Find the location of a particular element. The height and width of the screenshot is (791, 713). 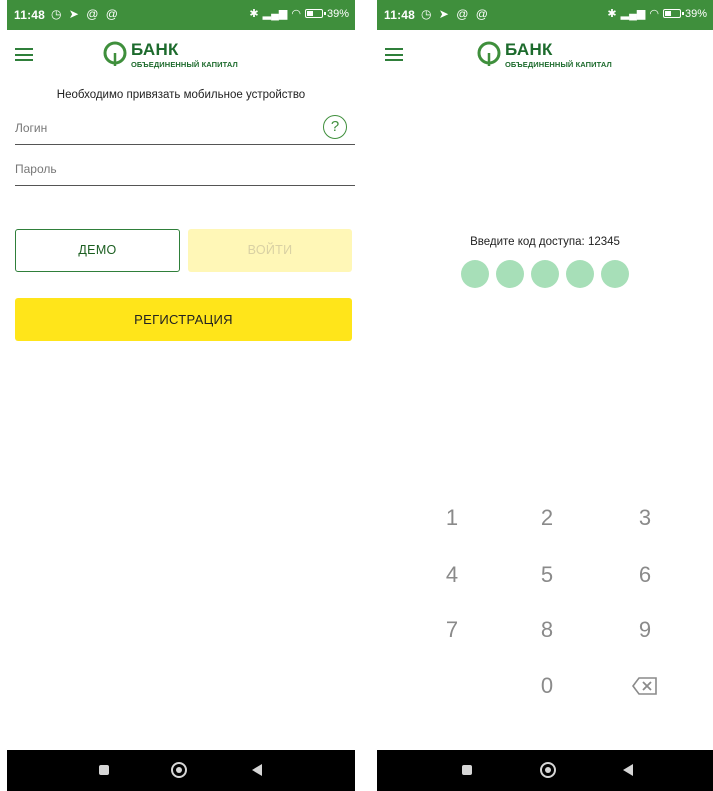

password-field is located at coordinates (185, 171).